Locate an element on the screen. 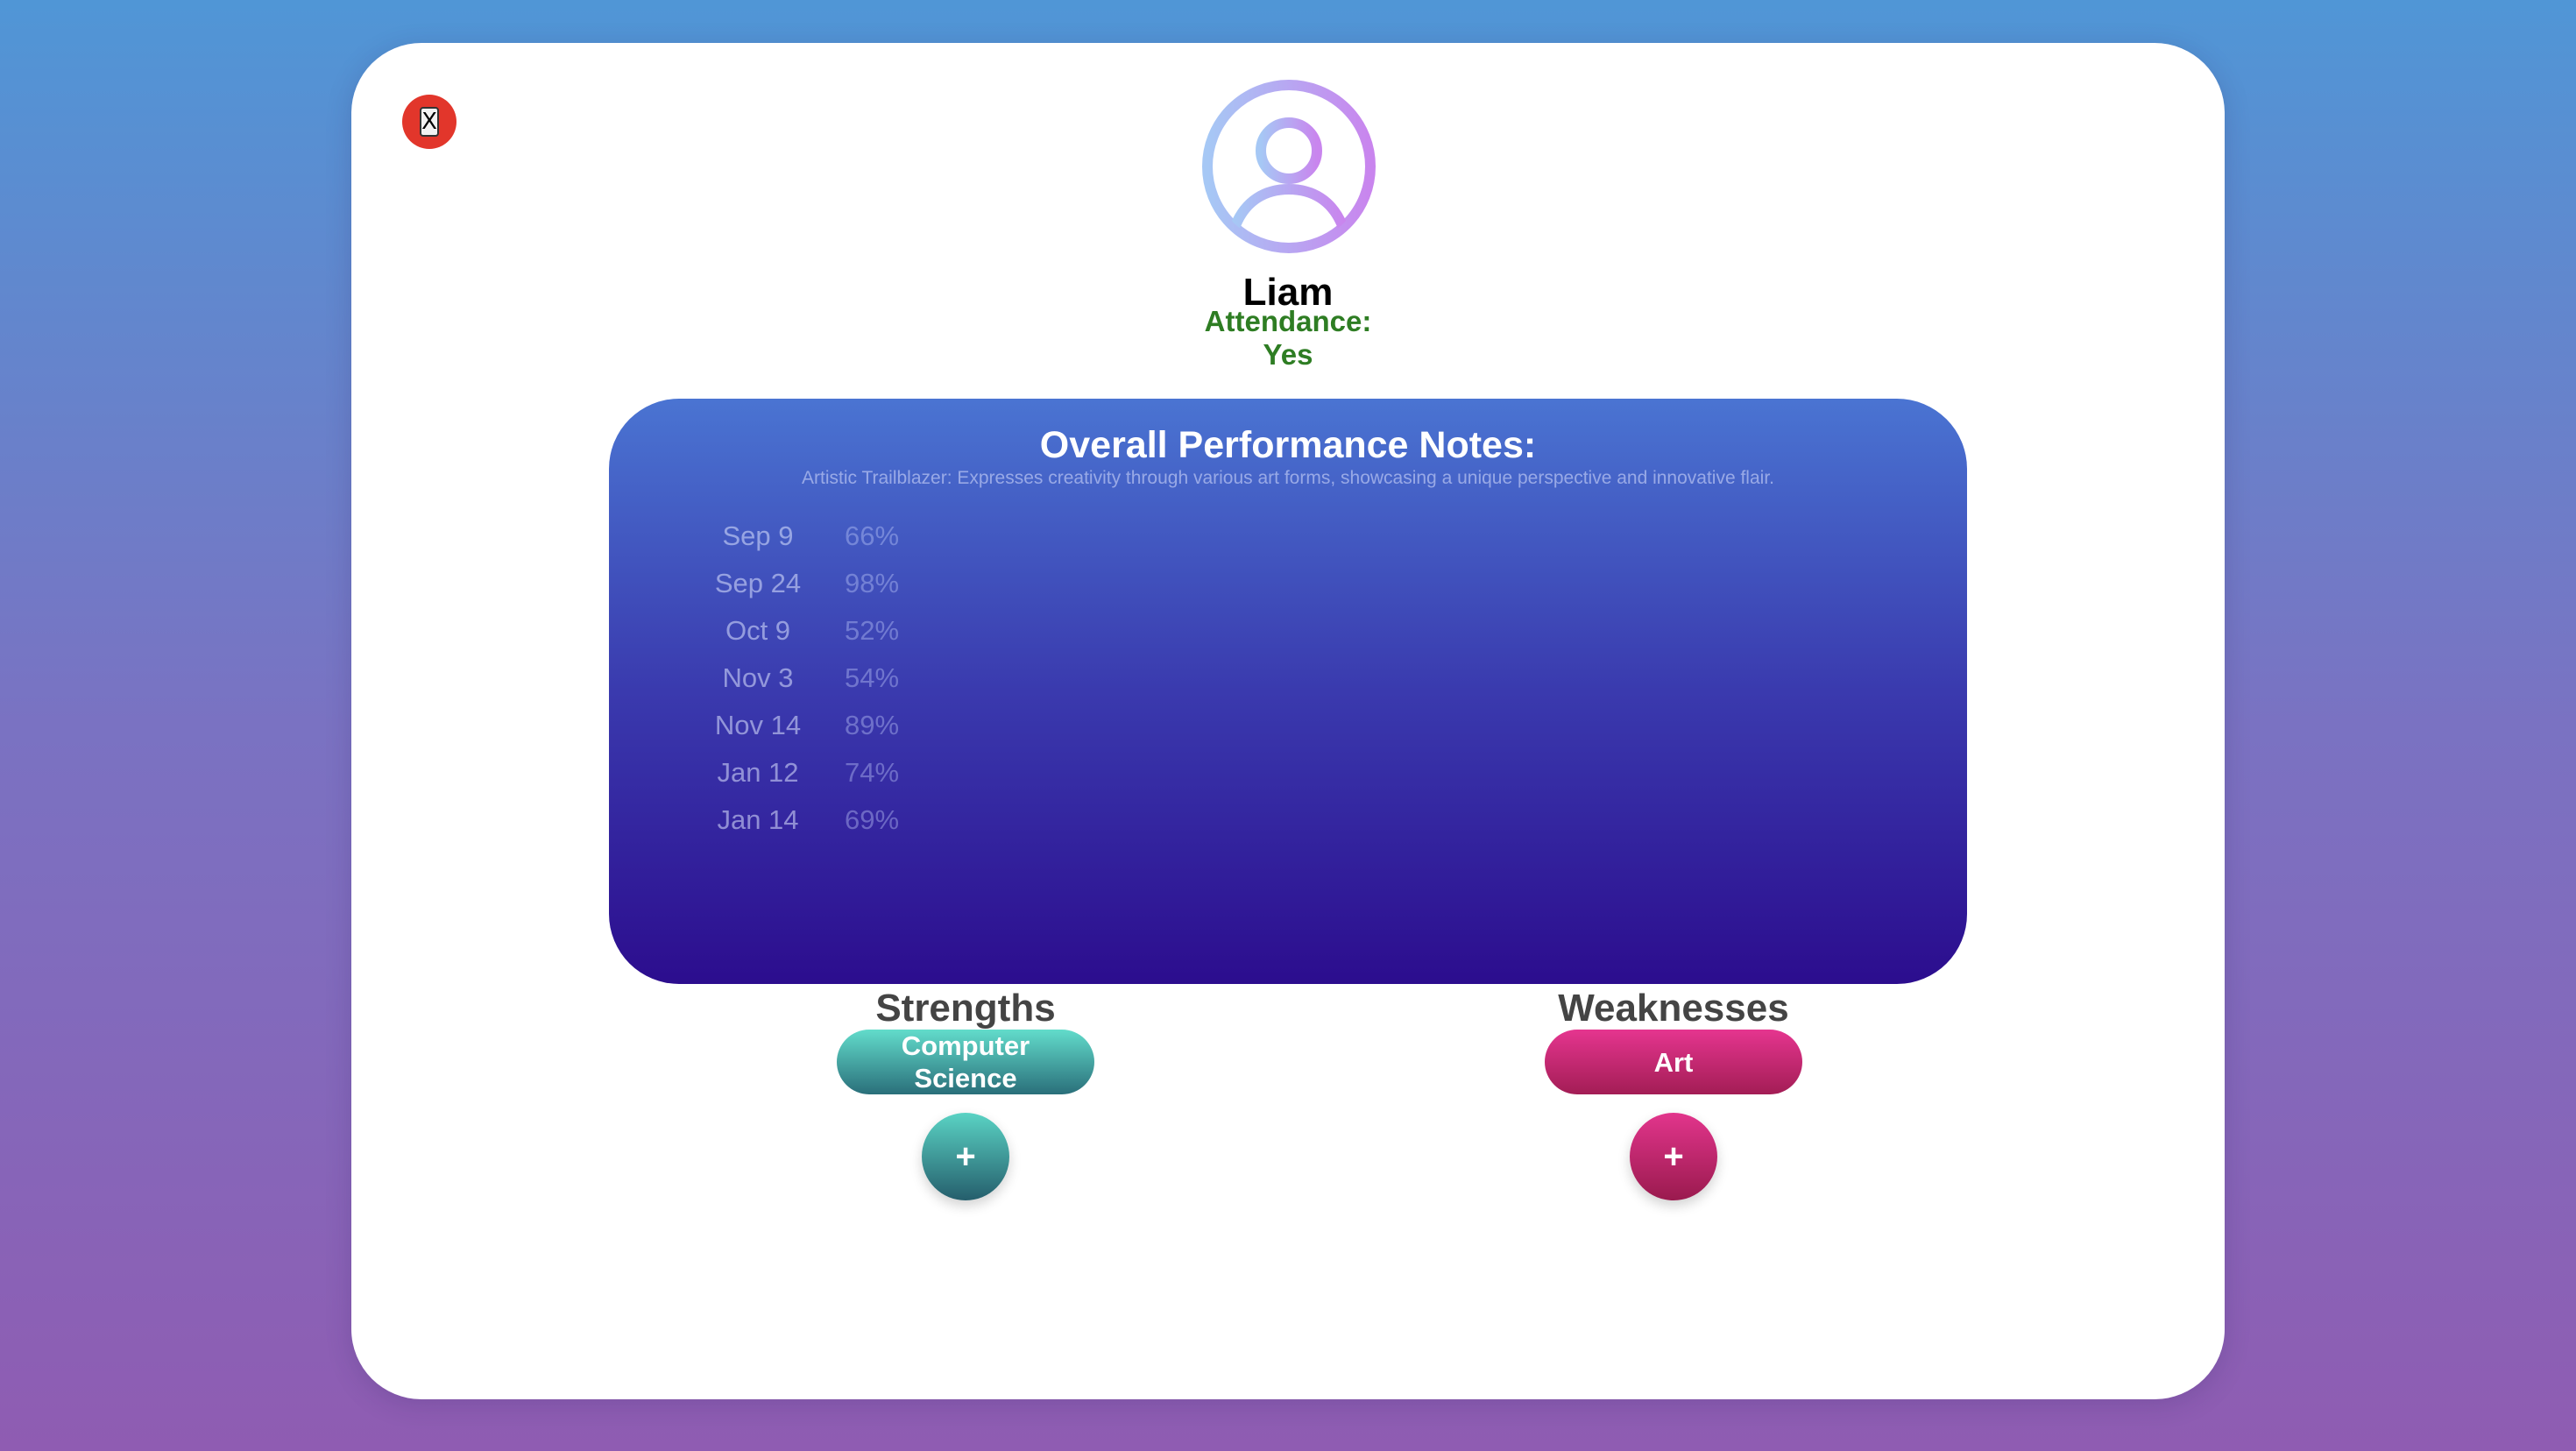  add-weakness-button: + is located at coordinates (1673, 1156).